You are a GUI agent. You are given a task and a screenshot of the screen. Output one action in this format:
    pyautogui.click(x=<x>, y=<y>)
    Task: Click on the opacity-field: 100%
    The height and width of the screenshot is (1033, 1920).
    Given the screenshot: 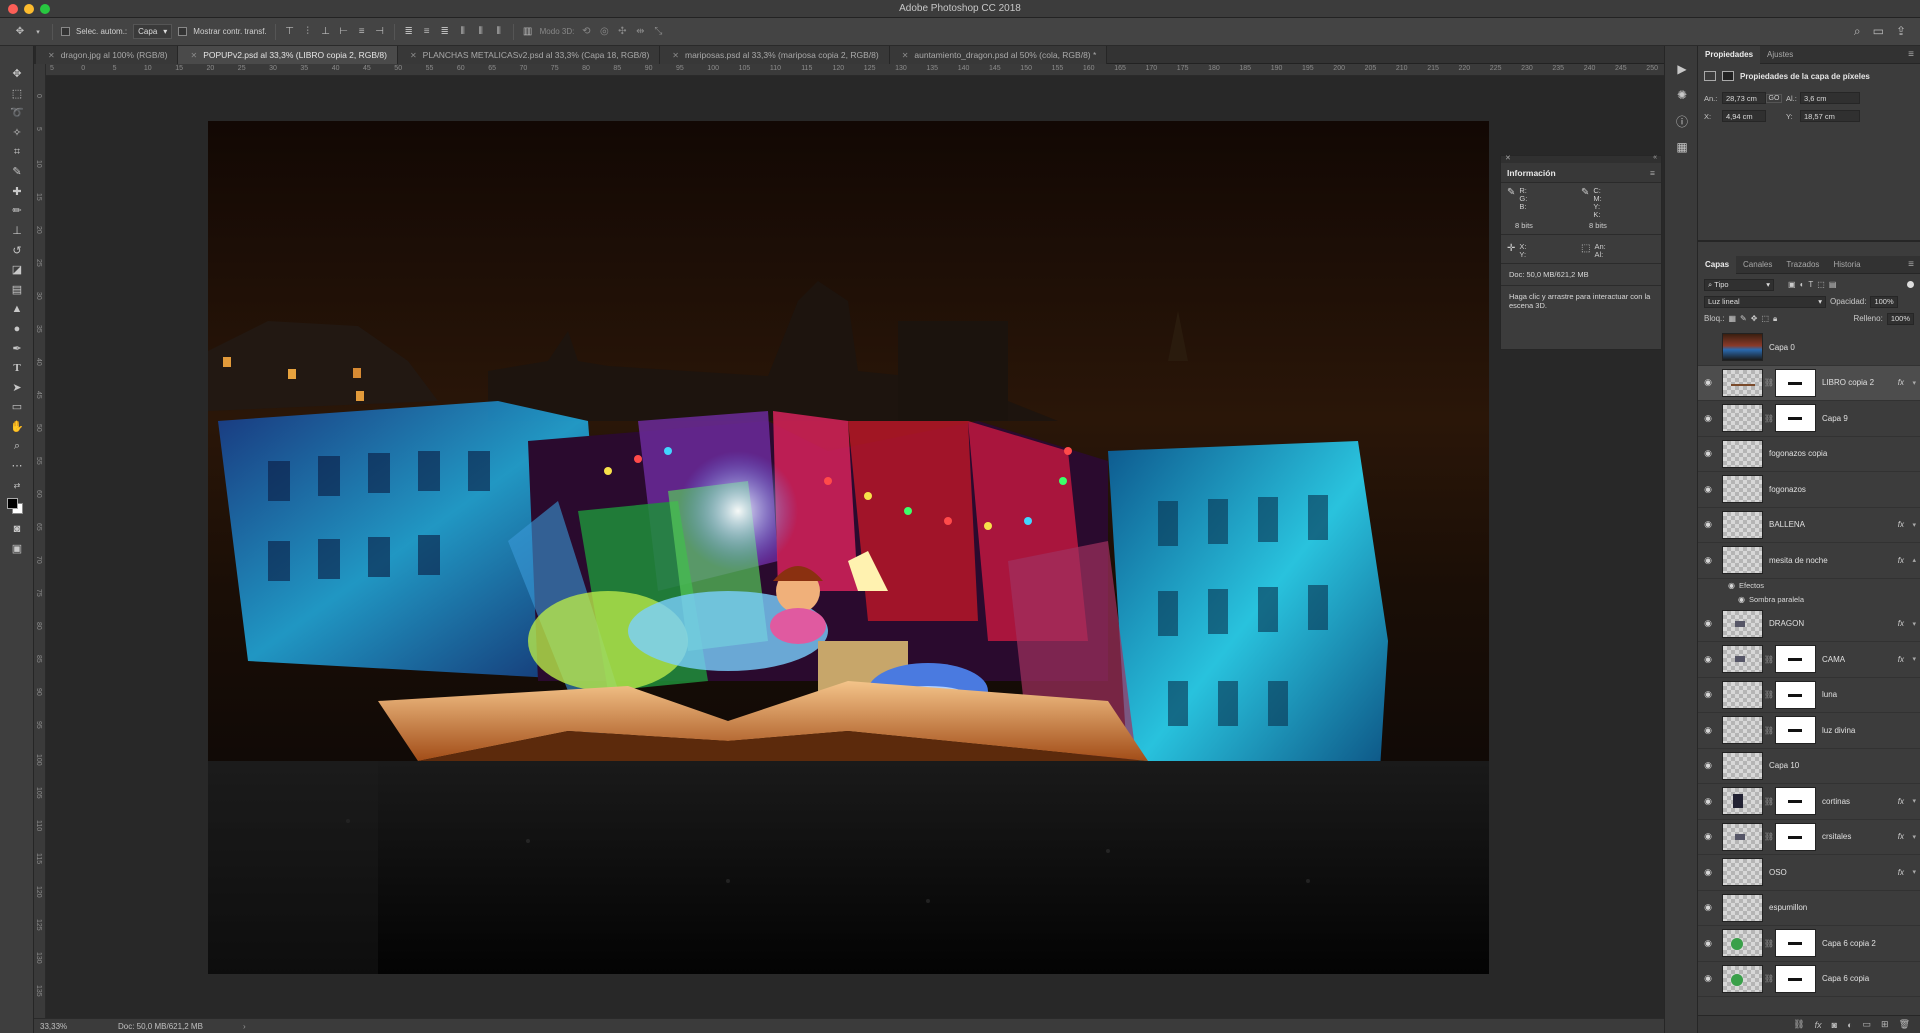 What is the action you would take?
    pyautogui.click(x=1884, y=301)
    